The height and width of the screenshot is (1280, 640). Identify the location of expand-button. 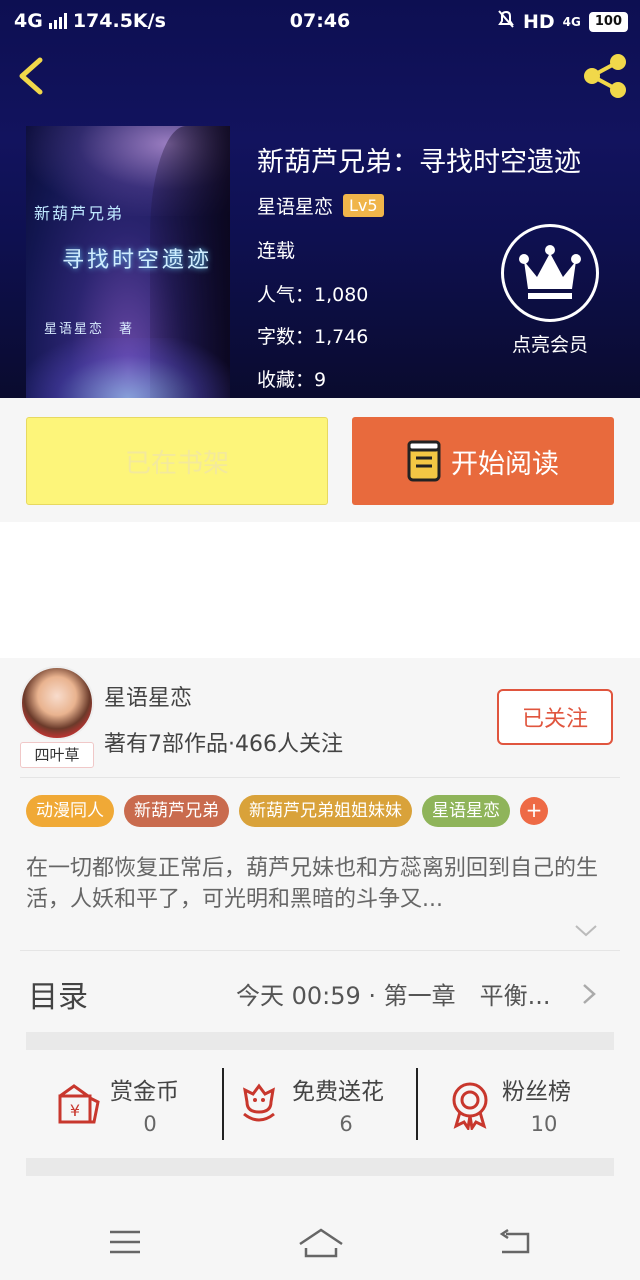
(586, 930).